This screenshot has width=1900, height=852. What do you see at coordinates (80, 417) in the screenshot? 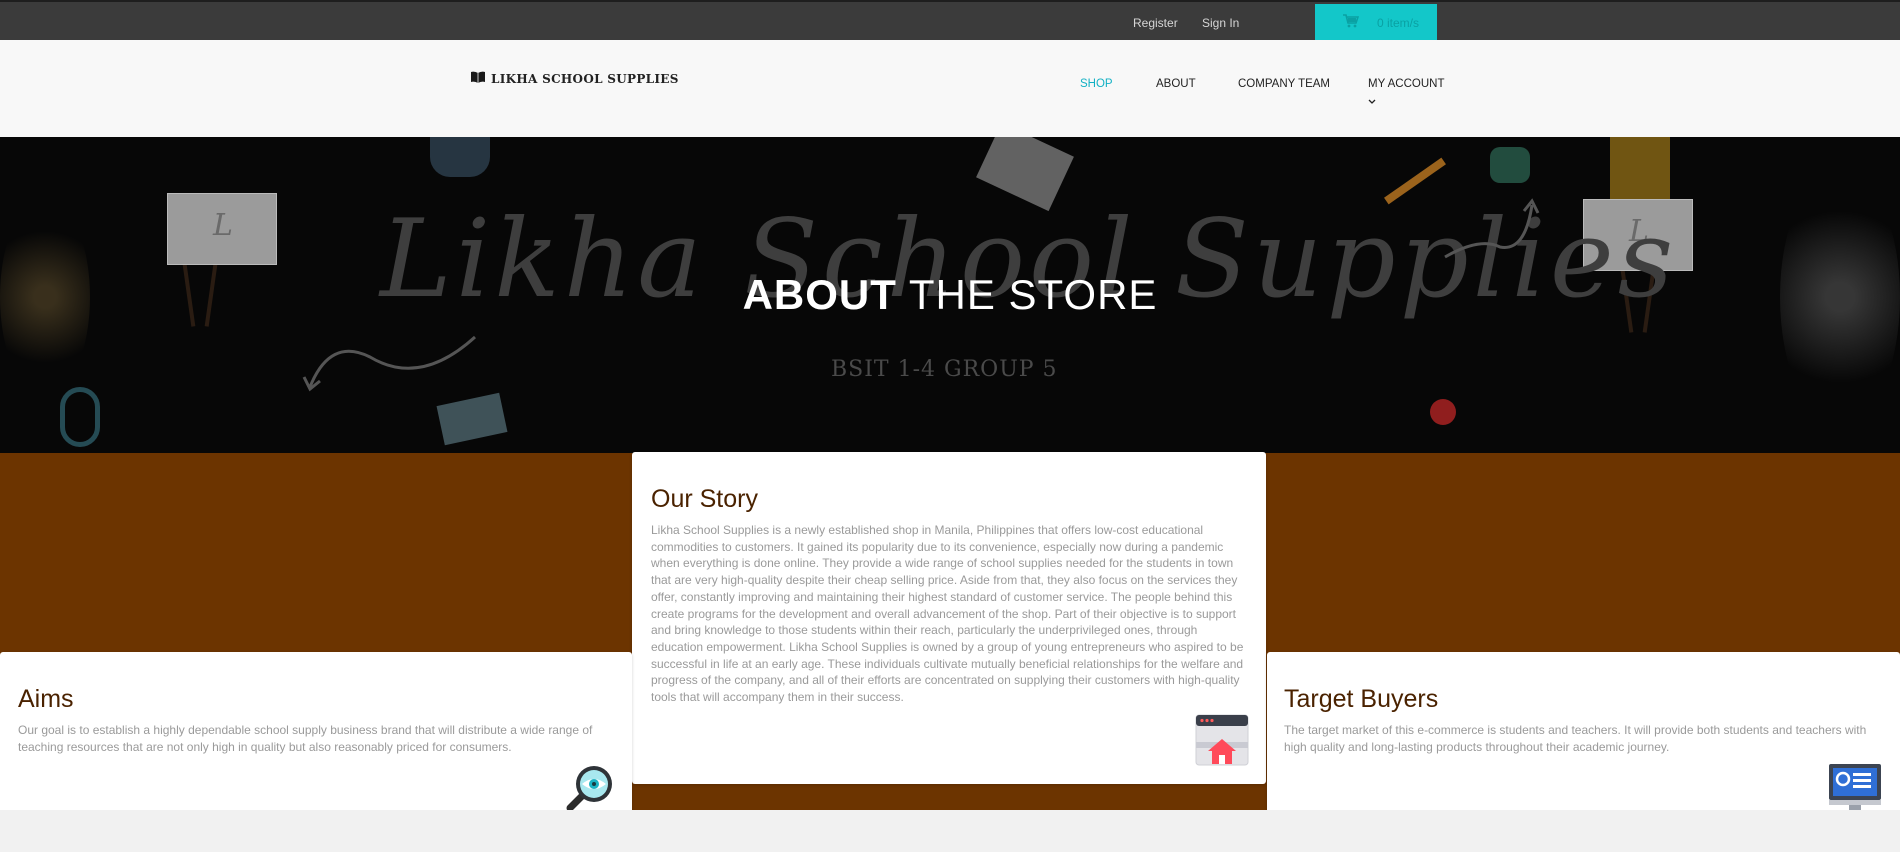
I see `paperclip-image` at bounding box center [80, 417].